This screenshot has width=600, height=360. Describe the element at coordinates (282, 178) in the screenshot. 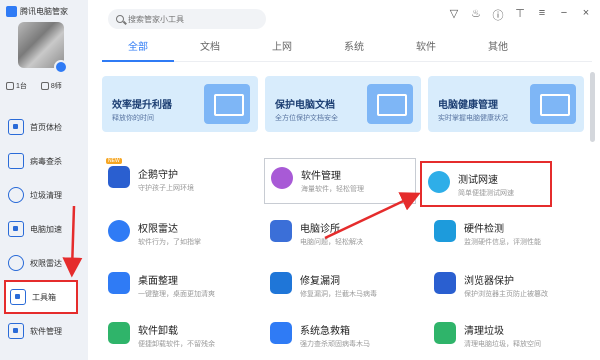

I see `software-manager-icon` at that location.